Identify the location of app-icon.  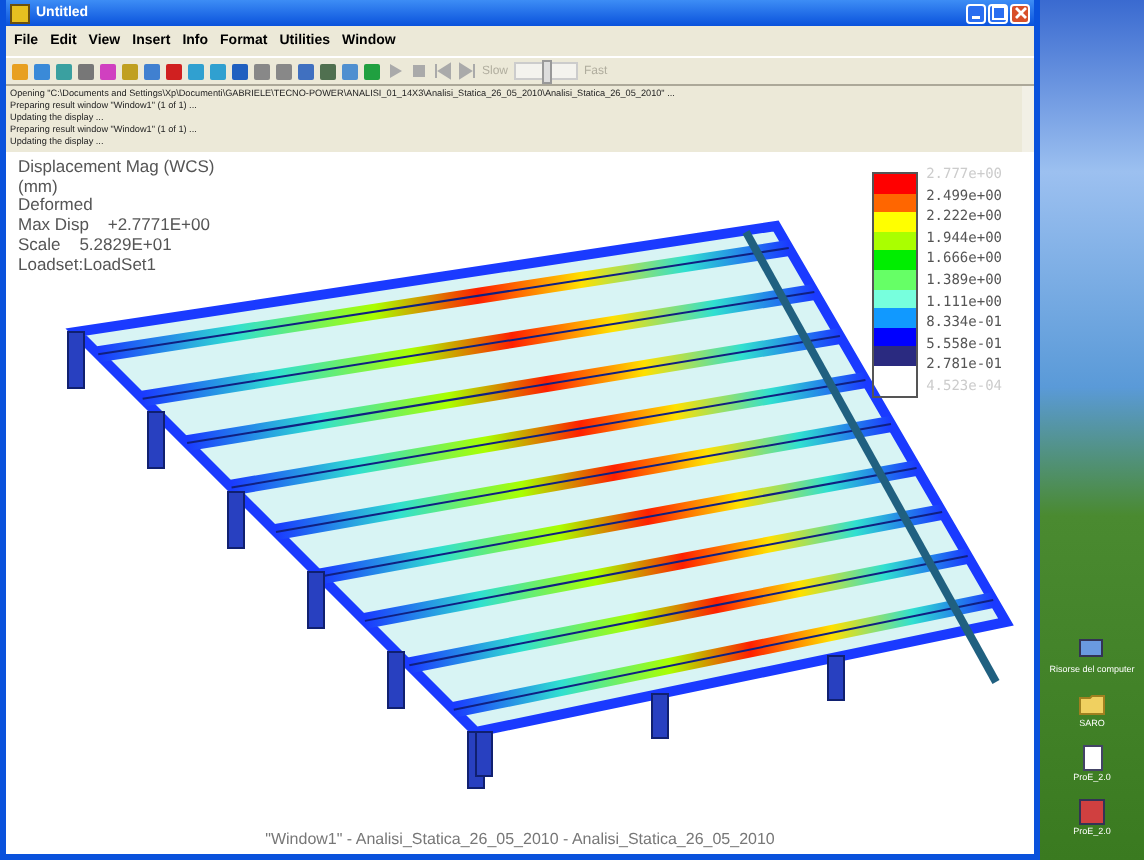
(20, 13).